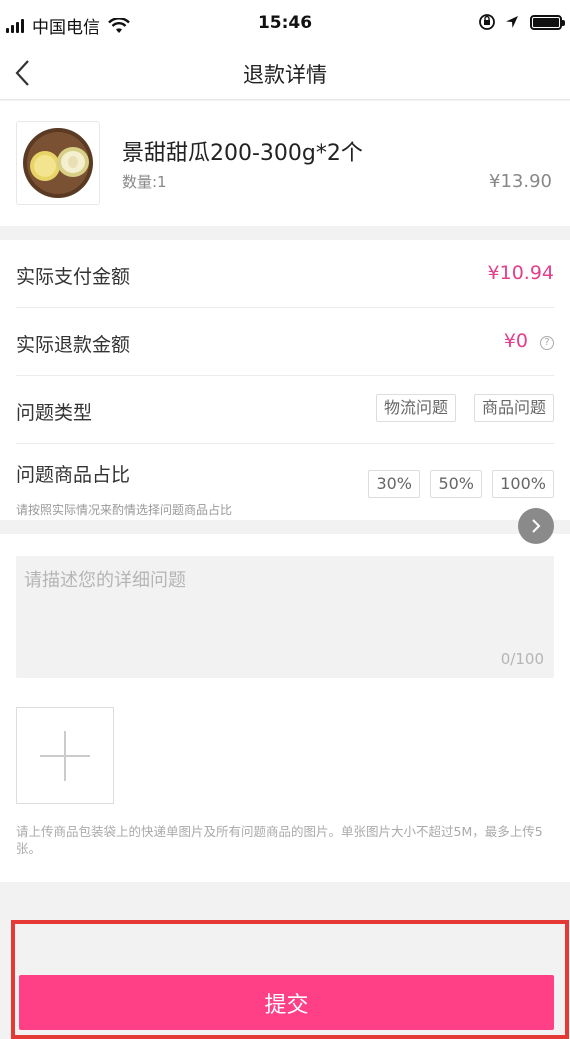 The image size is (570, 1039). Describe the element at coordinates (512, 22) in the screenshot. I see `location-icon` at that location.